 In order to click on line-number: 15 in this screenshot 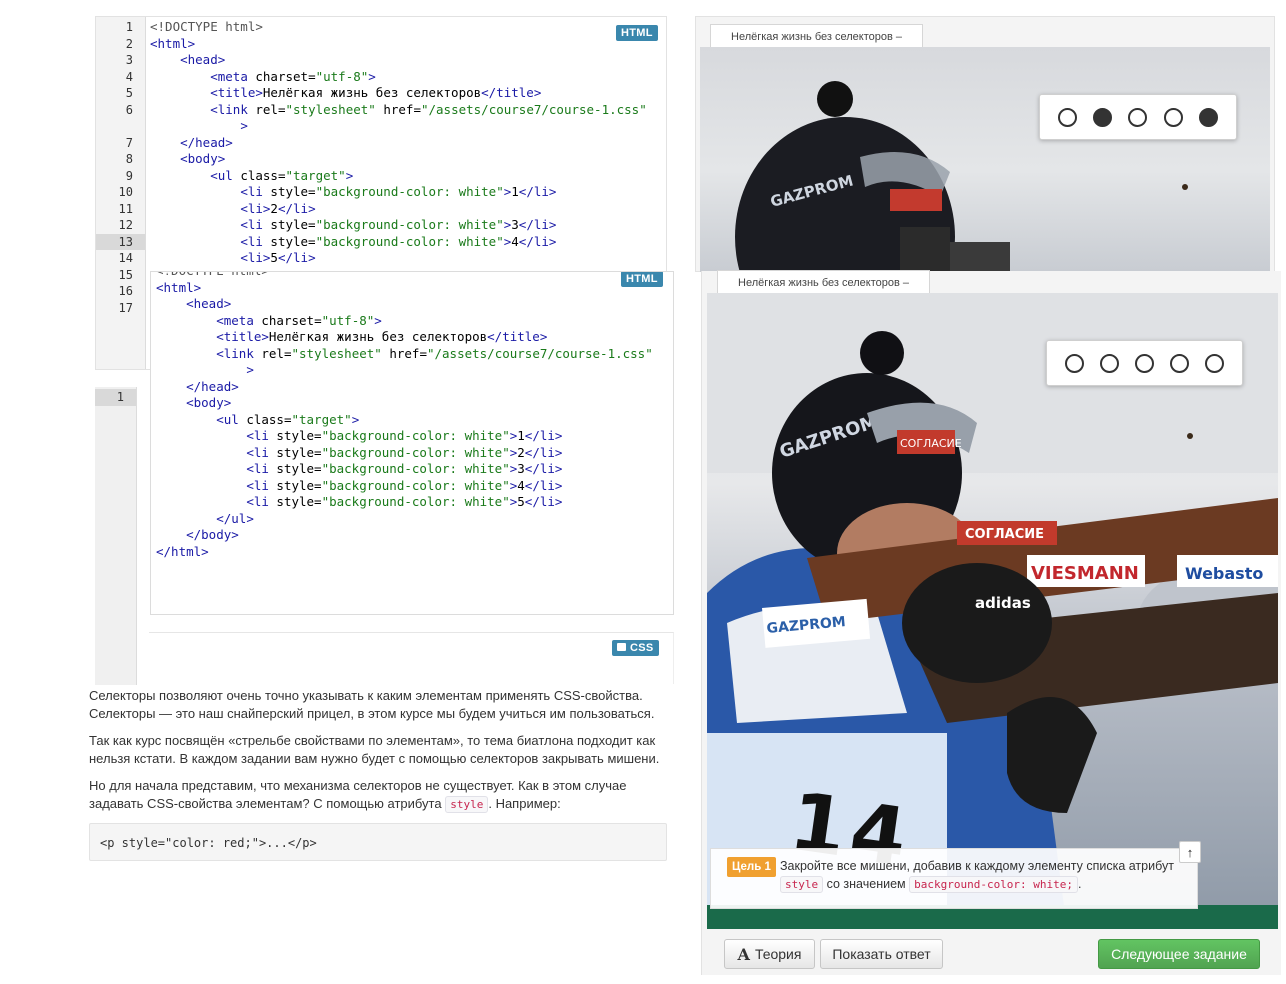, I will do `click(125, 274)`.